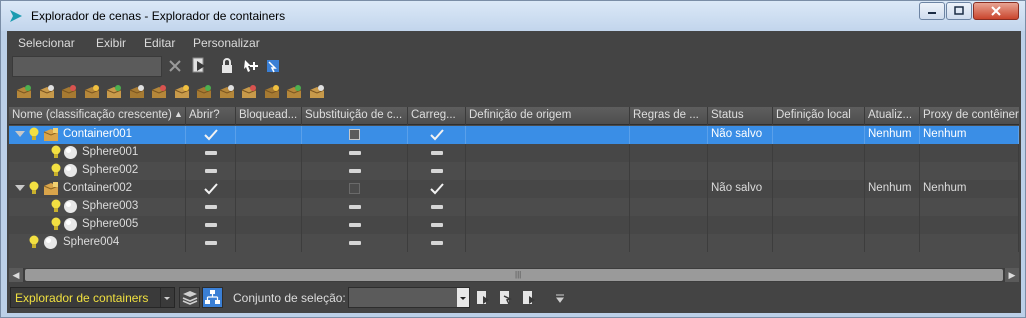 The height and width of the screenshot is (318, 1026). I want to click on horizontal-scrollbar: ◀ ||| ▶, so click(514, 275).